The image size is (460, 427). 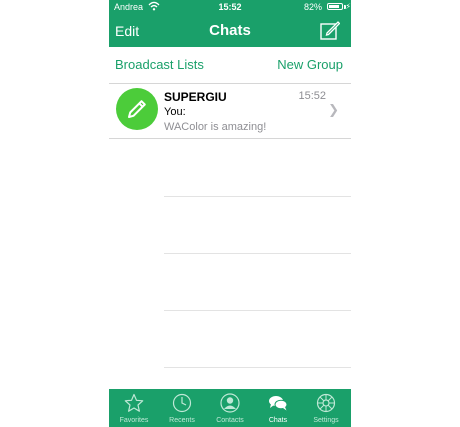 I want to click on new-group-link: New Group, so click(x=310, y=64).